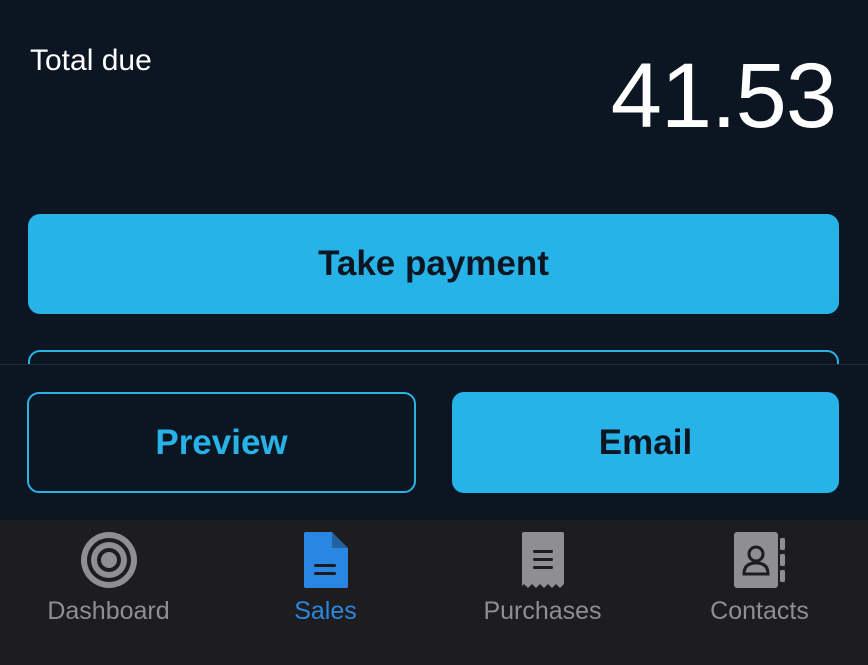 The height and width of the screenshot is (665, 868). I want to click on take-payment-button: Take payment, so click(433, 264).